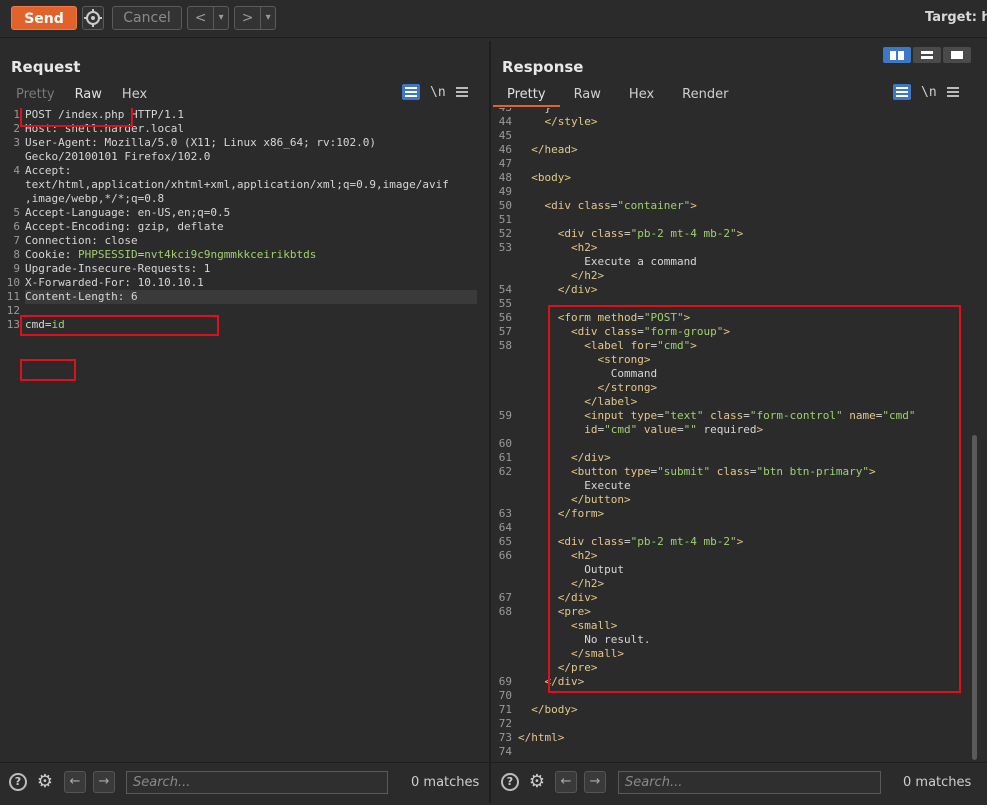  Describe the element at coordinates (505, 695) in the screenshot. I see `line-number: 70` at that location.